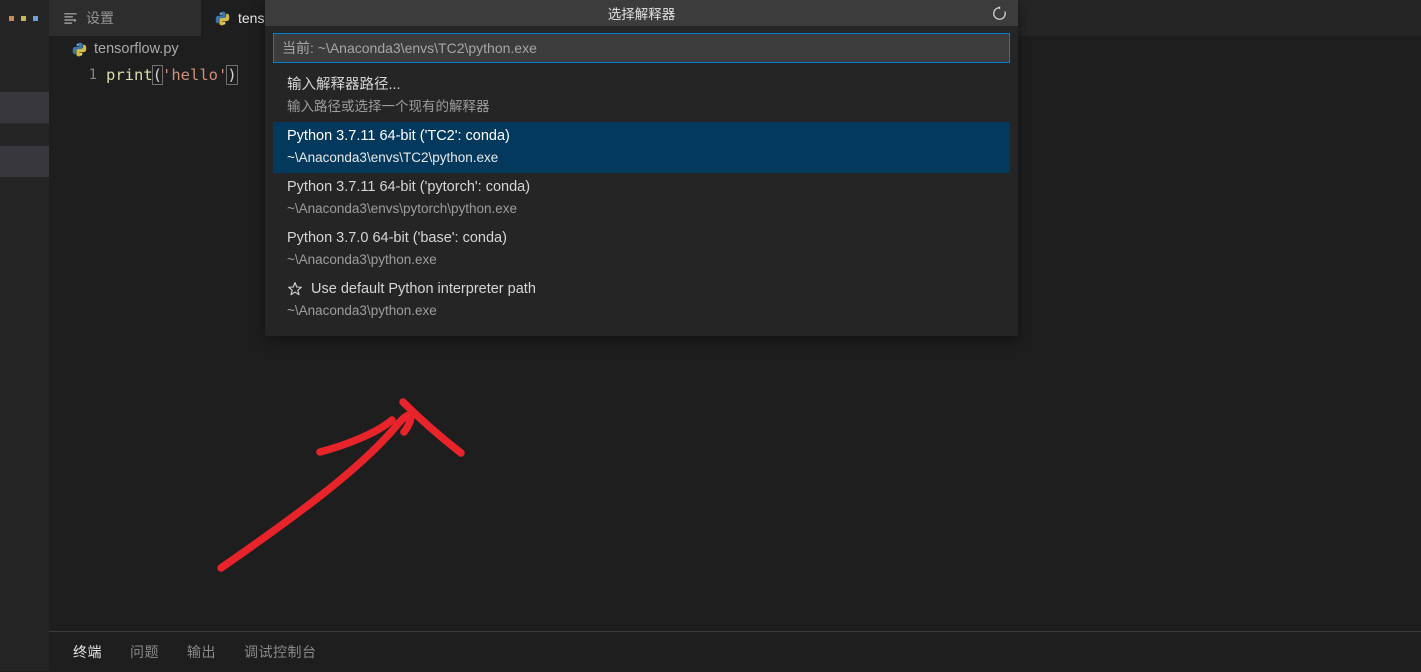 The image size is (1421, 672). What do you see at coordinates (641, 289) in the screenshot?
I see `list-item-label-wrap: Use default Python interpreter path` at bounding box center [641, 289].